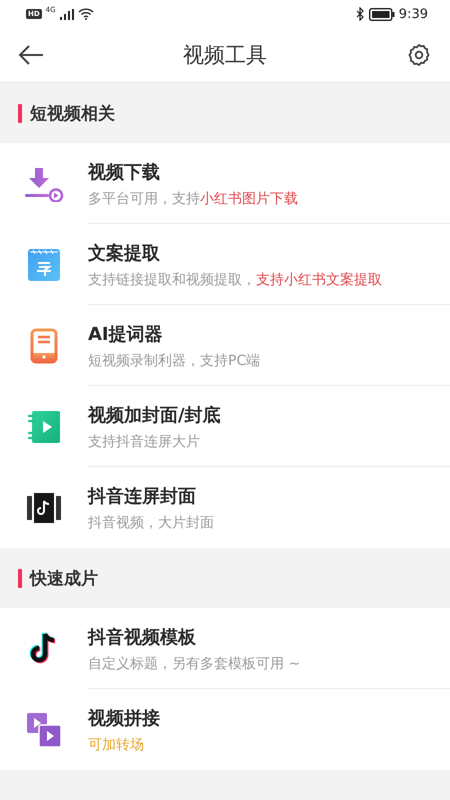 The image size is (450, 800). Describe the element at coordinates (116, 745) in the screenshot. I see `tool-description: 可加转场` at that location.